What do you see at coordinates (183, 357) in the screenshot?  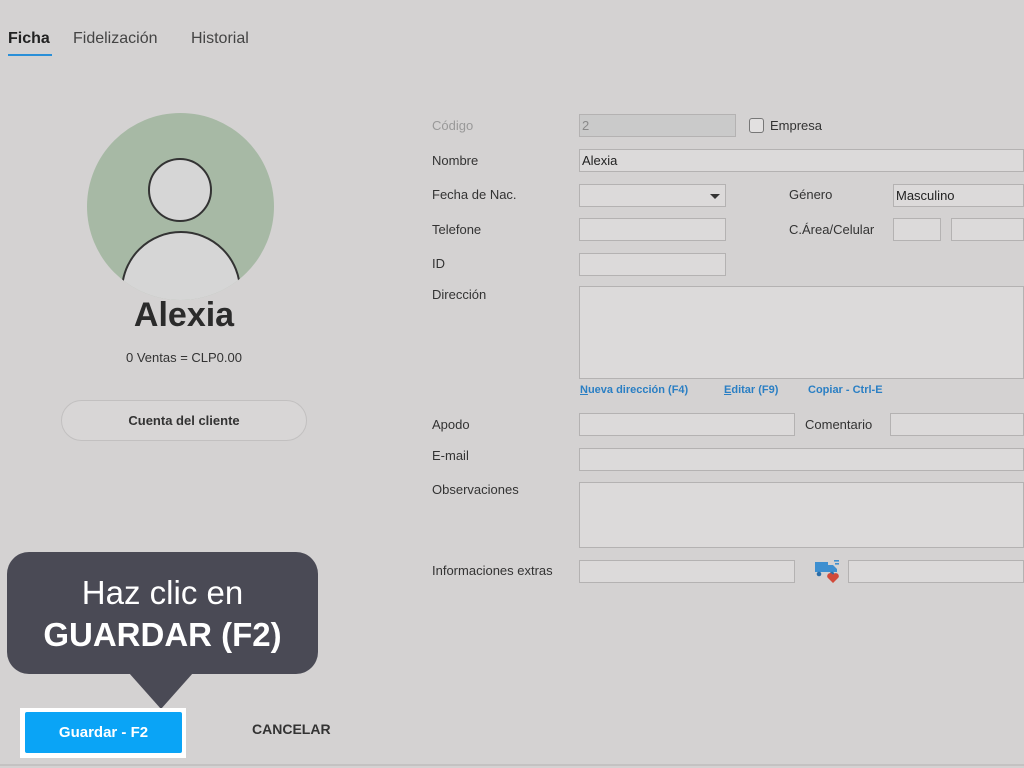 I see `sales-summary: 0 Ventas = CLP0.00` at bounding box center [183, 357].